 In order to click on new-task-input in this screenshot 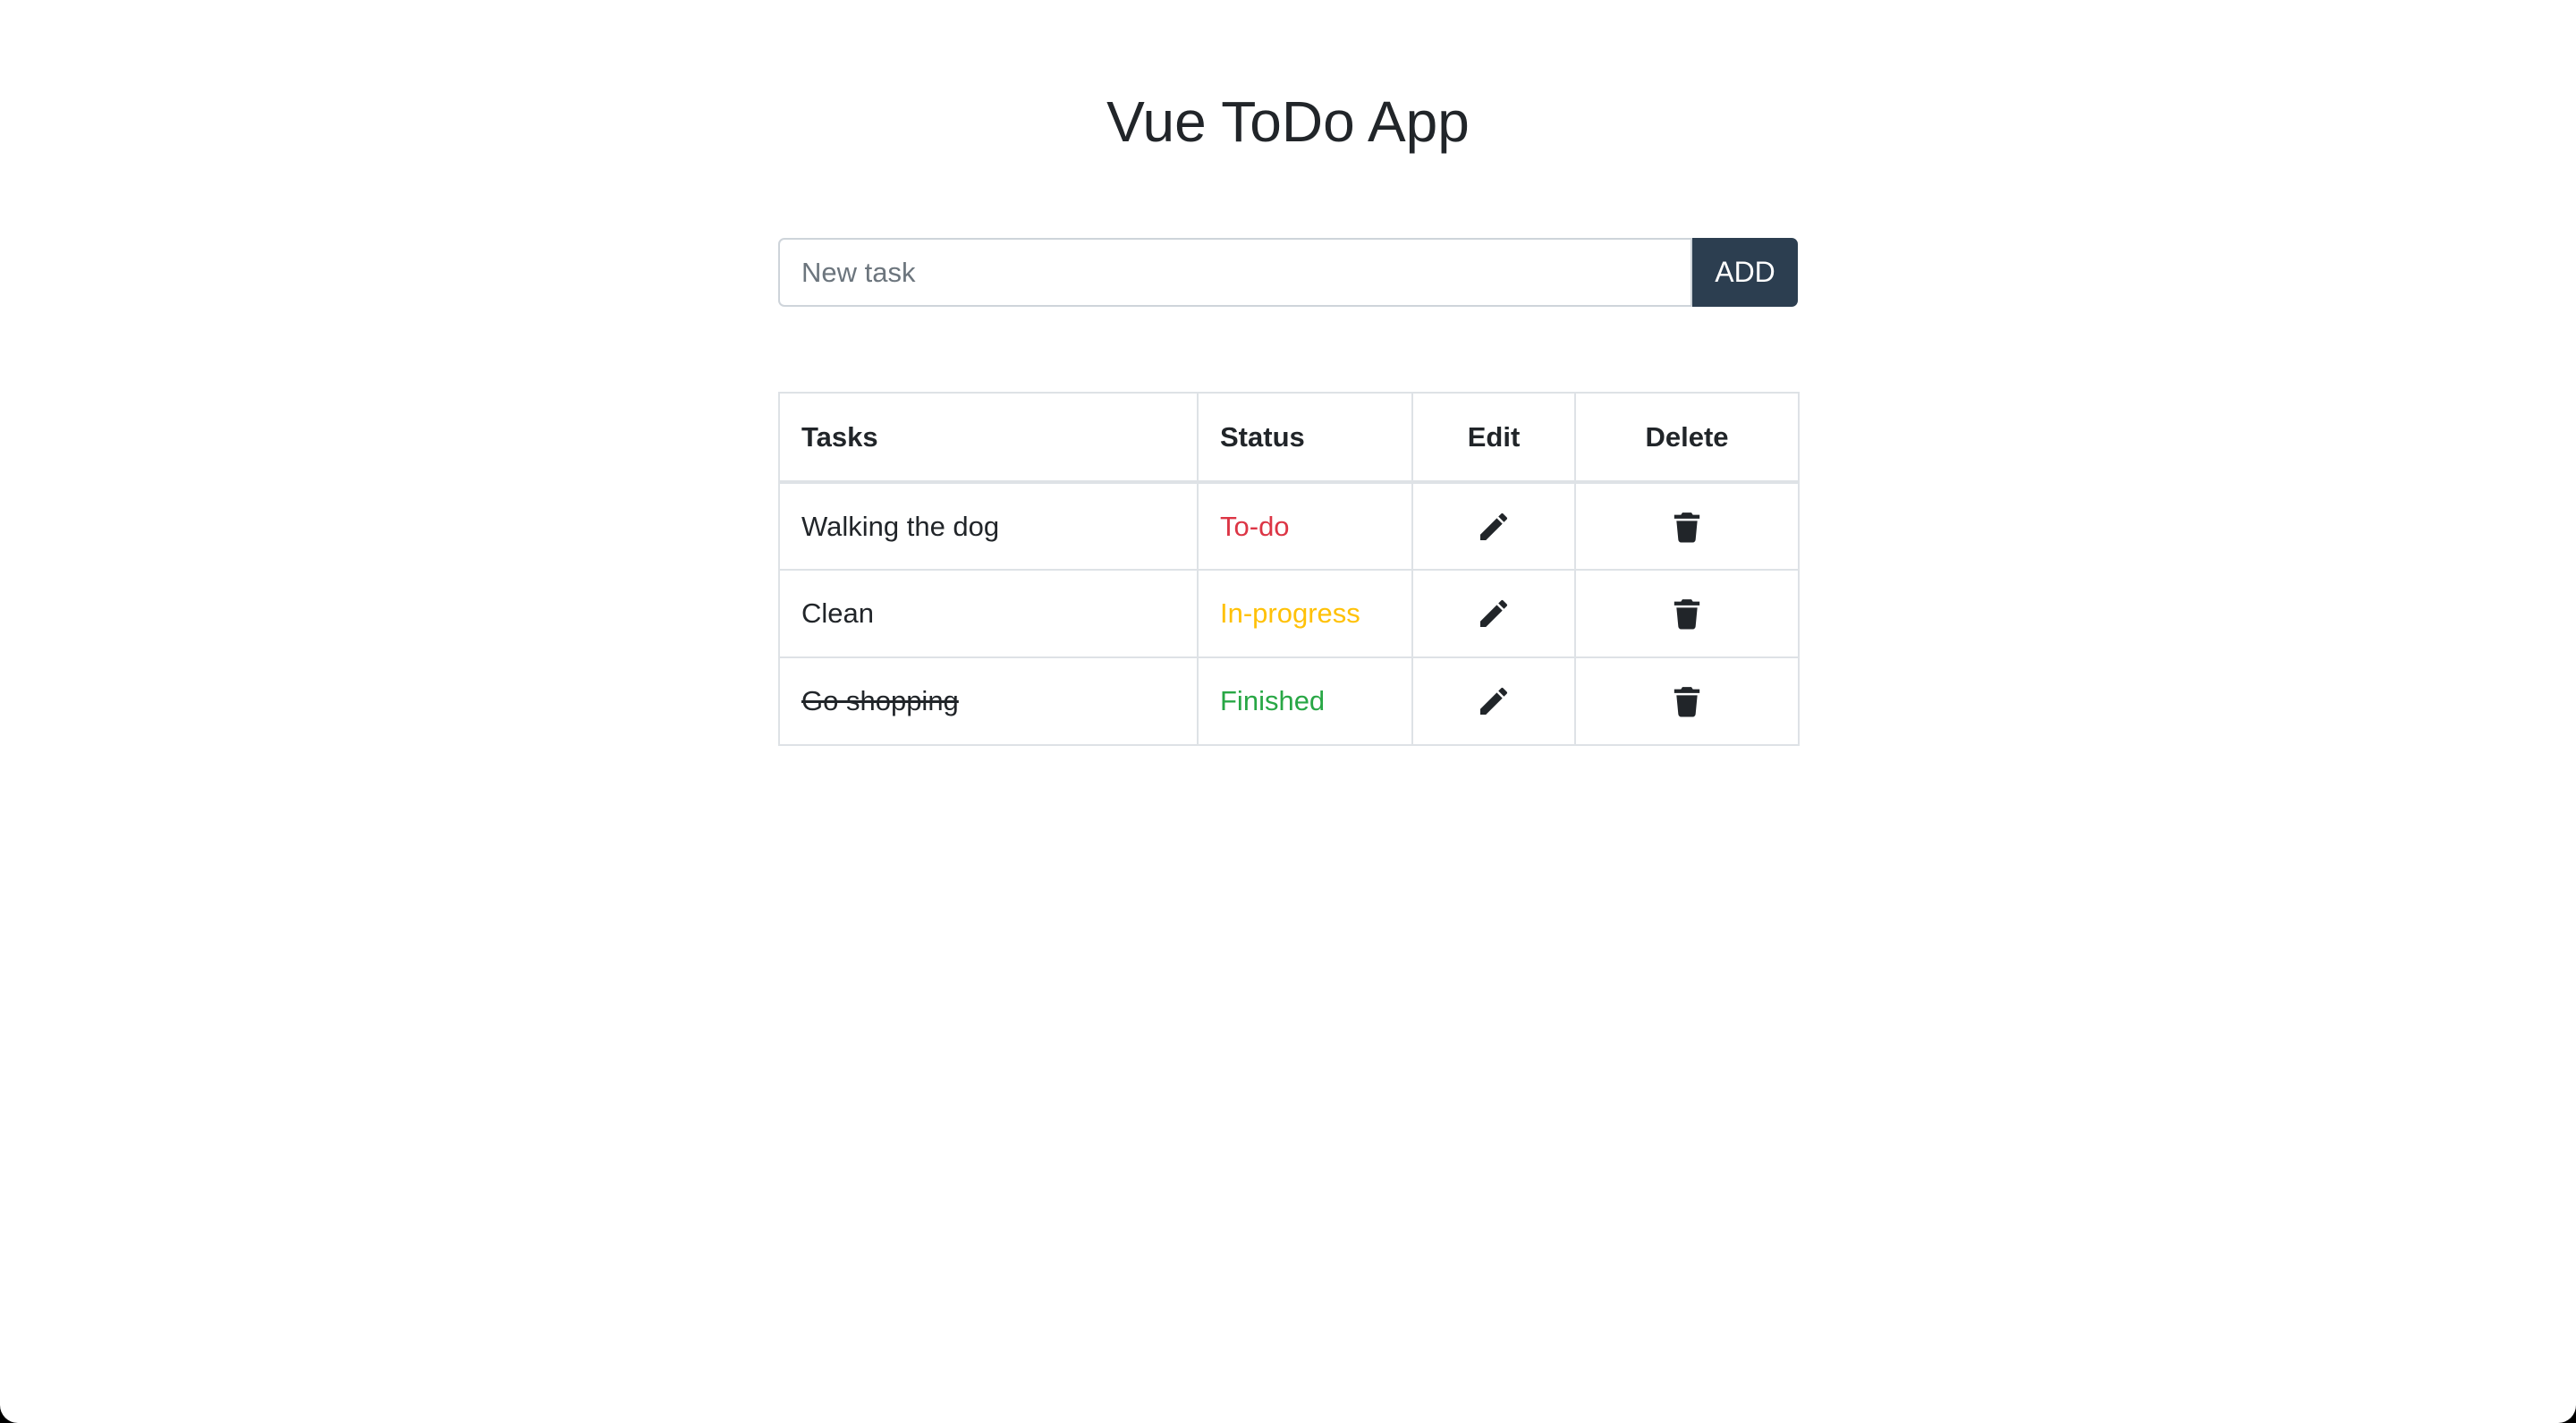, I will do `click(1235, 272)`.